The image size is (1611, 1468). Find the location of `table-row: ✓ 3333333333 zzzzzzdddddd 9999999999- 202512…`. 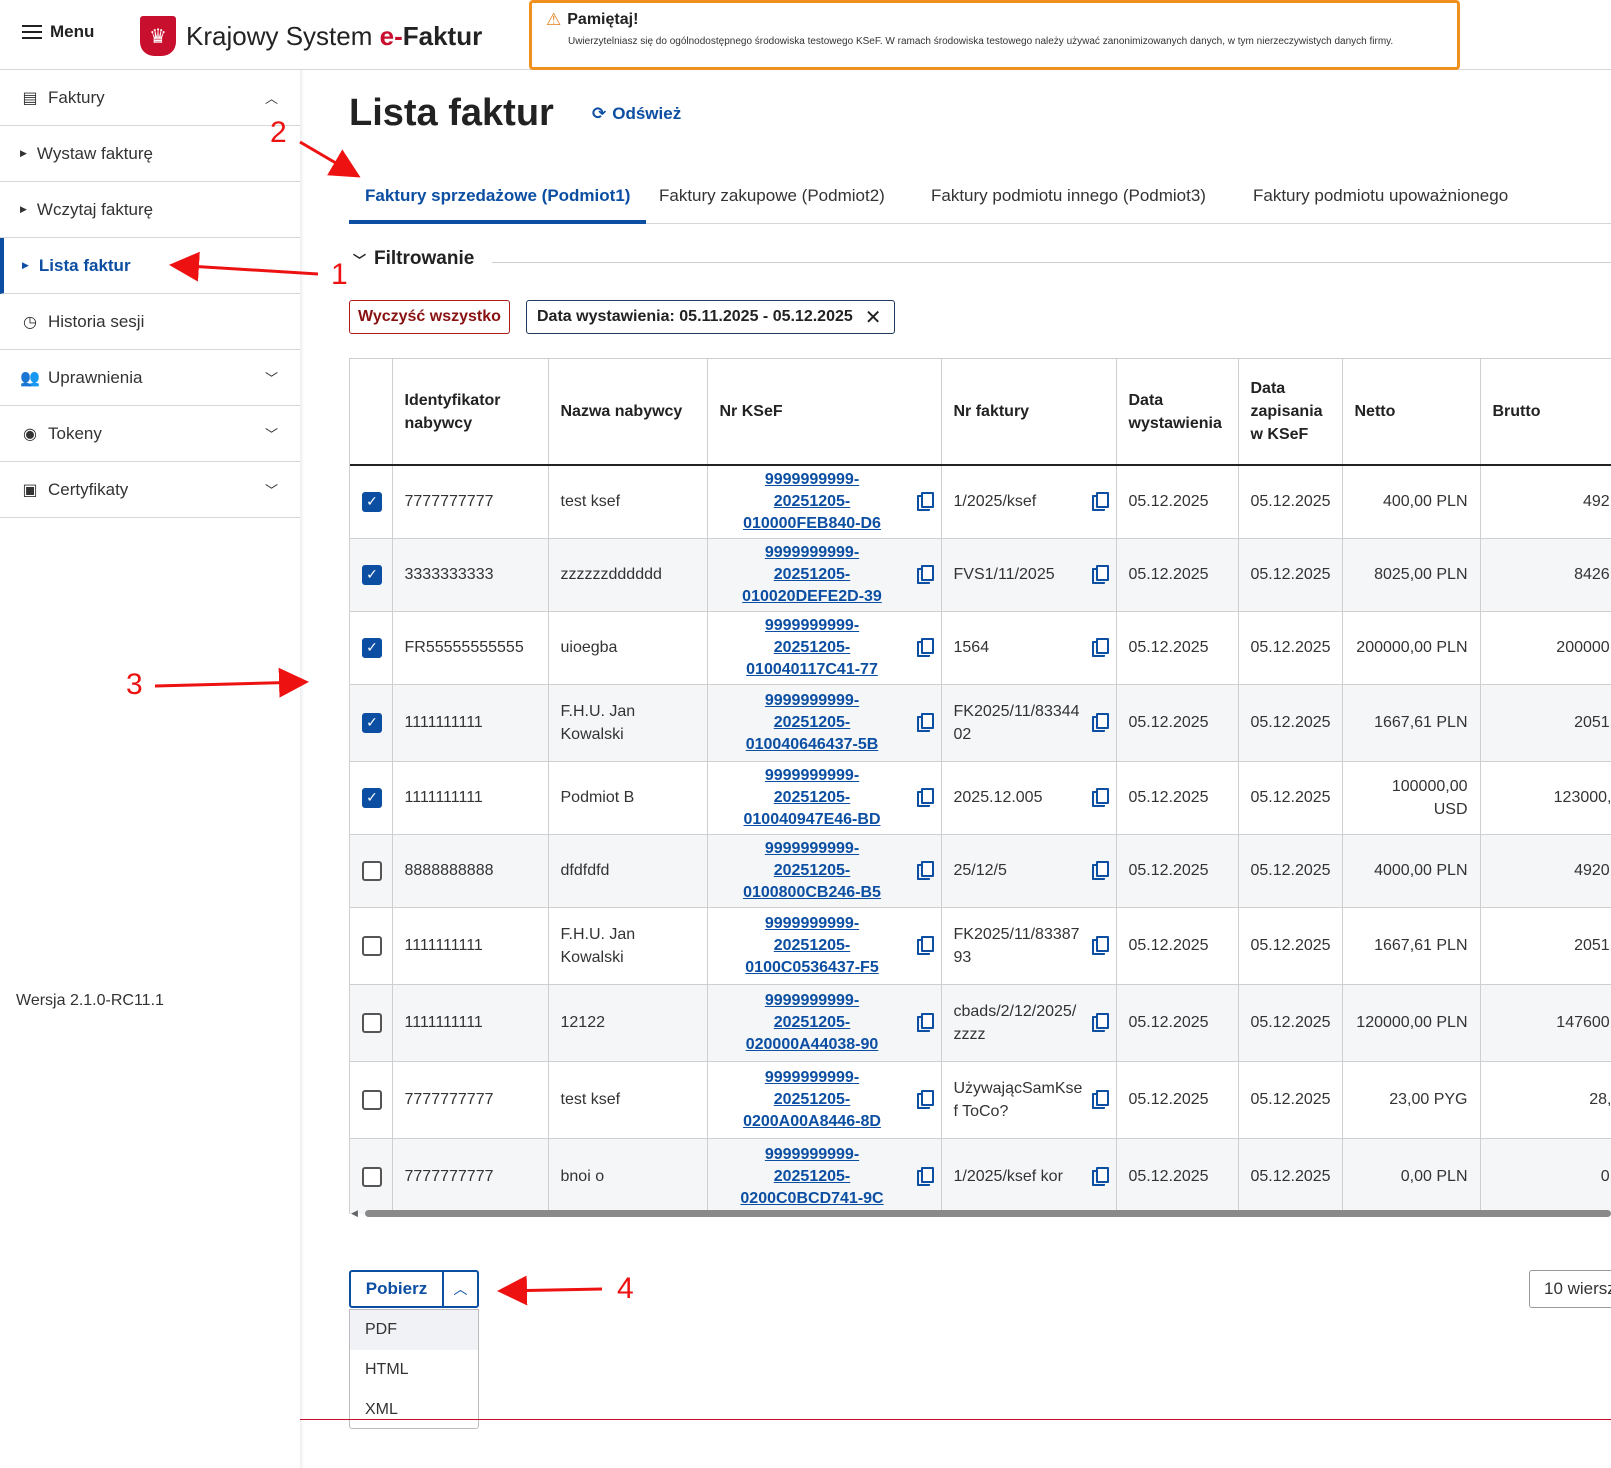

table-row: ✓ 3333333333 zzzzzzdddddd 9999999999- 202512… is located at coordinates (980, 575).